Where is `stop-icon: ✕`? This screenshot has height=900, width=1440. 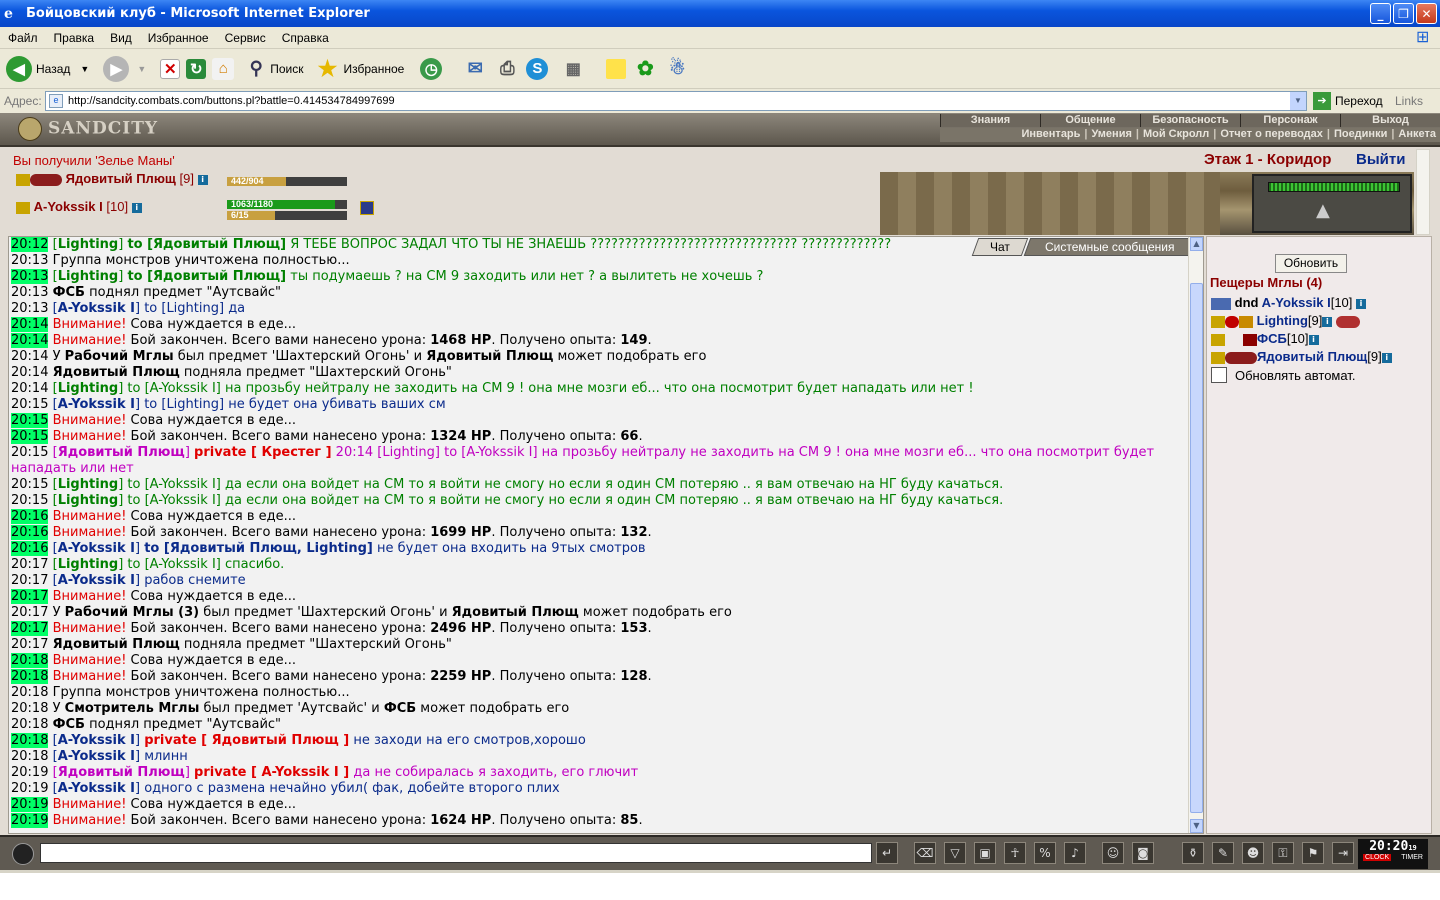
stop-icon: ✕ is located at coordinates (170, 68).